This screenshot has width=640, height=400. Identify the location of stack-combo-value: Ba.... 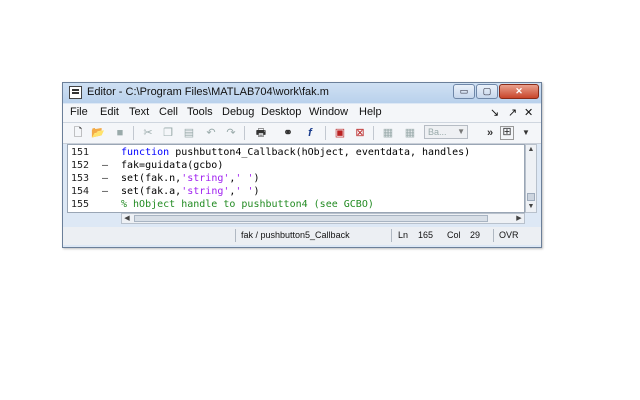
(437, 132).